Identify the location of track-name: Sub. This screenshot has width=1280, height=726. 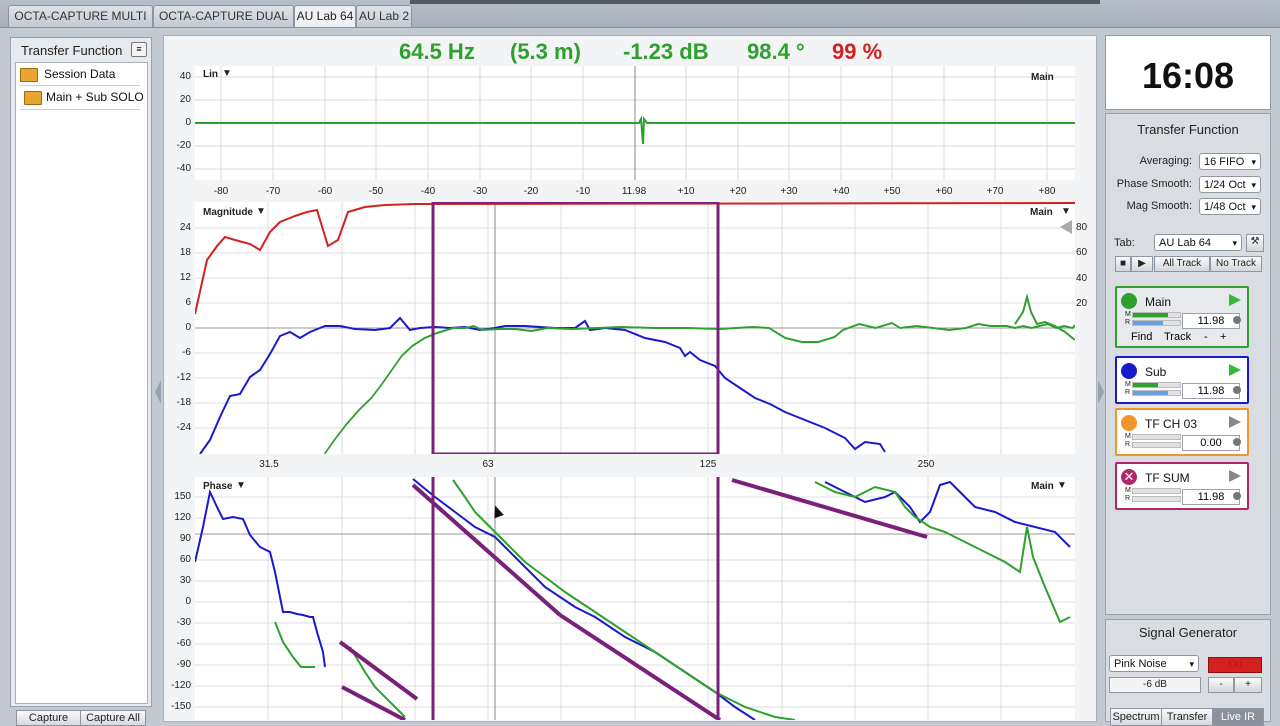
(1156, 372).